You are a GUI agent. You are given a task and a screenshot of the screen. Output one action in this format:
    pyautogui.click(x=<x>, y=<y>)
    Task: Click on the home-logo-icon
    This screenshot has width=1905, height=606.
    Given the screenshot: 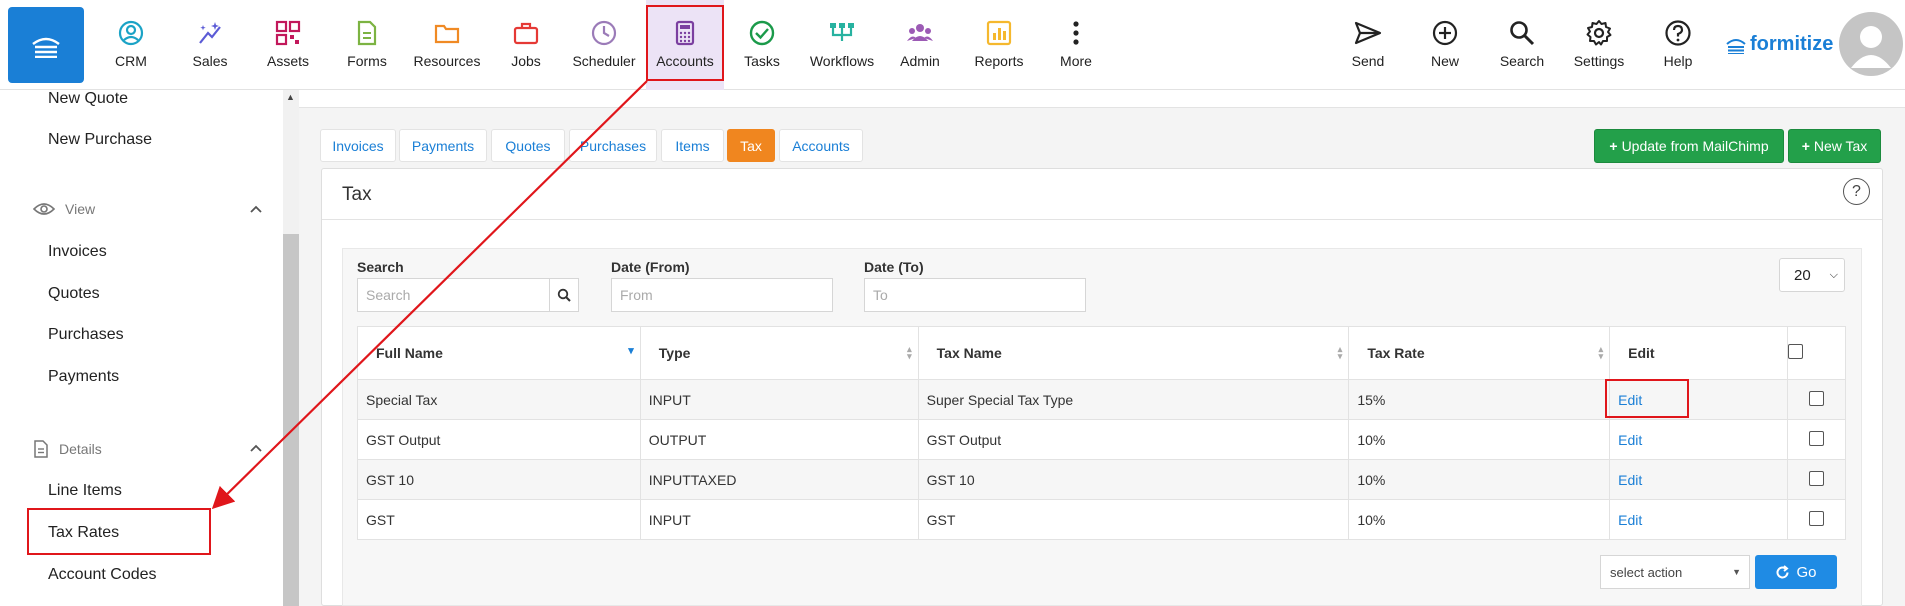 What is the action you would take?
    pyautogui.click(x=46, y=47)
    